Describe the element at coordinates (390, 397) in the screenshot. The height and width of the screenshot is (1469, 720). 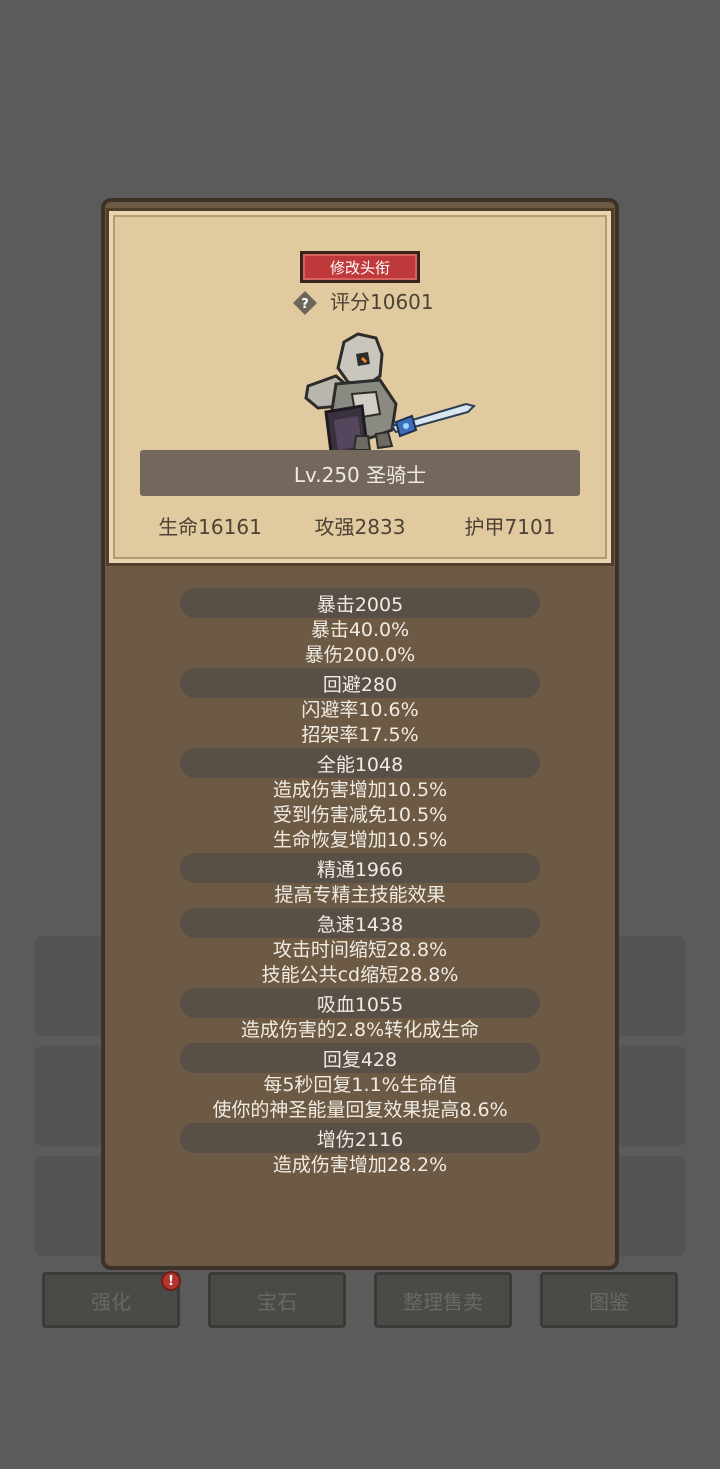
I see `paladin-character-sprite` at that location.